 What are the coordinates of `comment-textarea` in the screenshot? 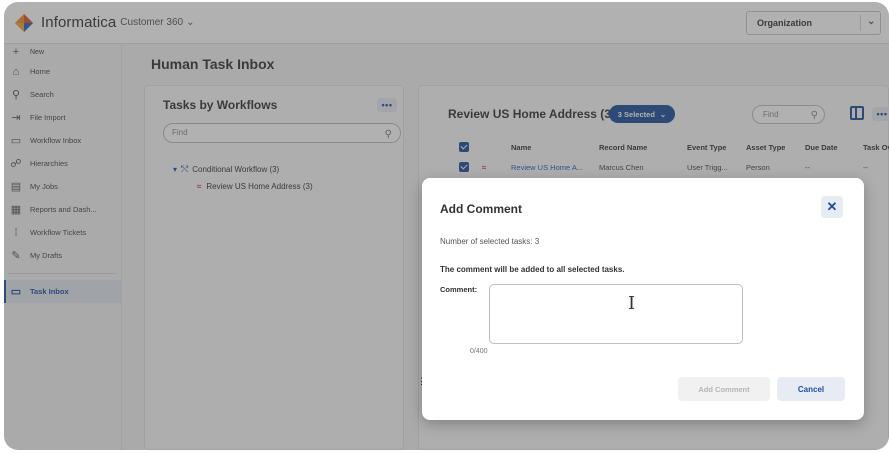 It's located at (616, 314).